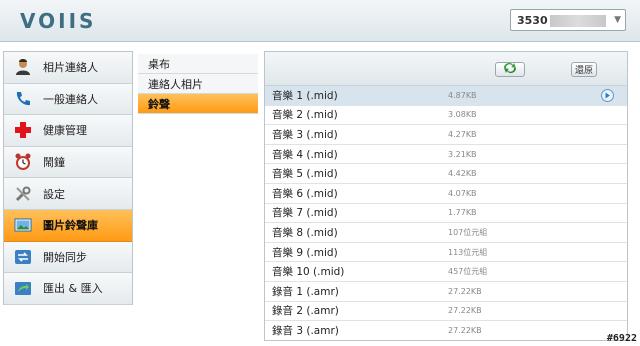 This screenshot has height=346, width=640. I want to click on file-row: 音樂 1 (.mid) 4.87KB, so click(446, 96).